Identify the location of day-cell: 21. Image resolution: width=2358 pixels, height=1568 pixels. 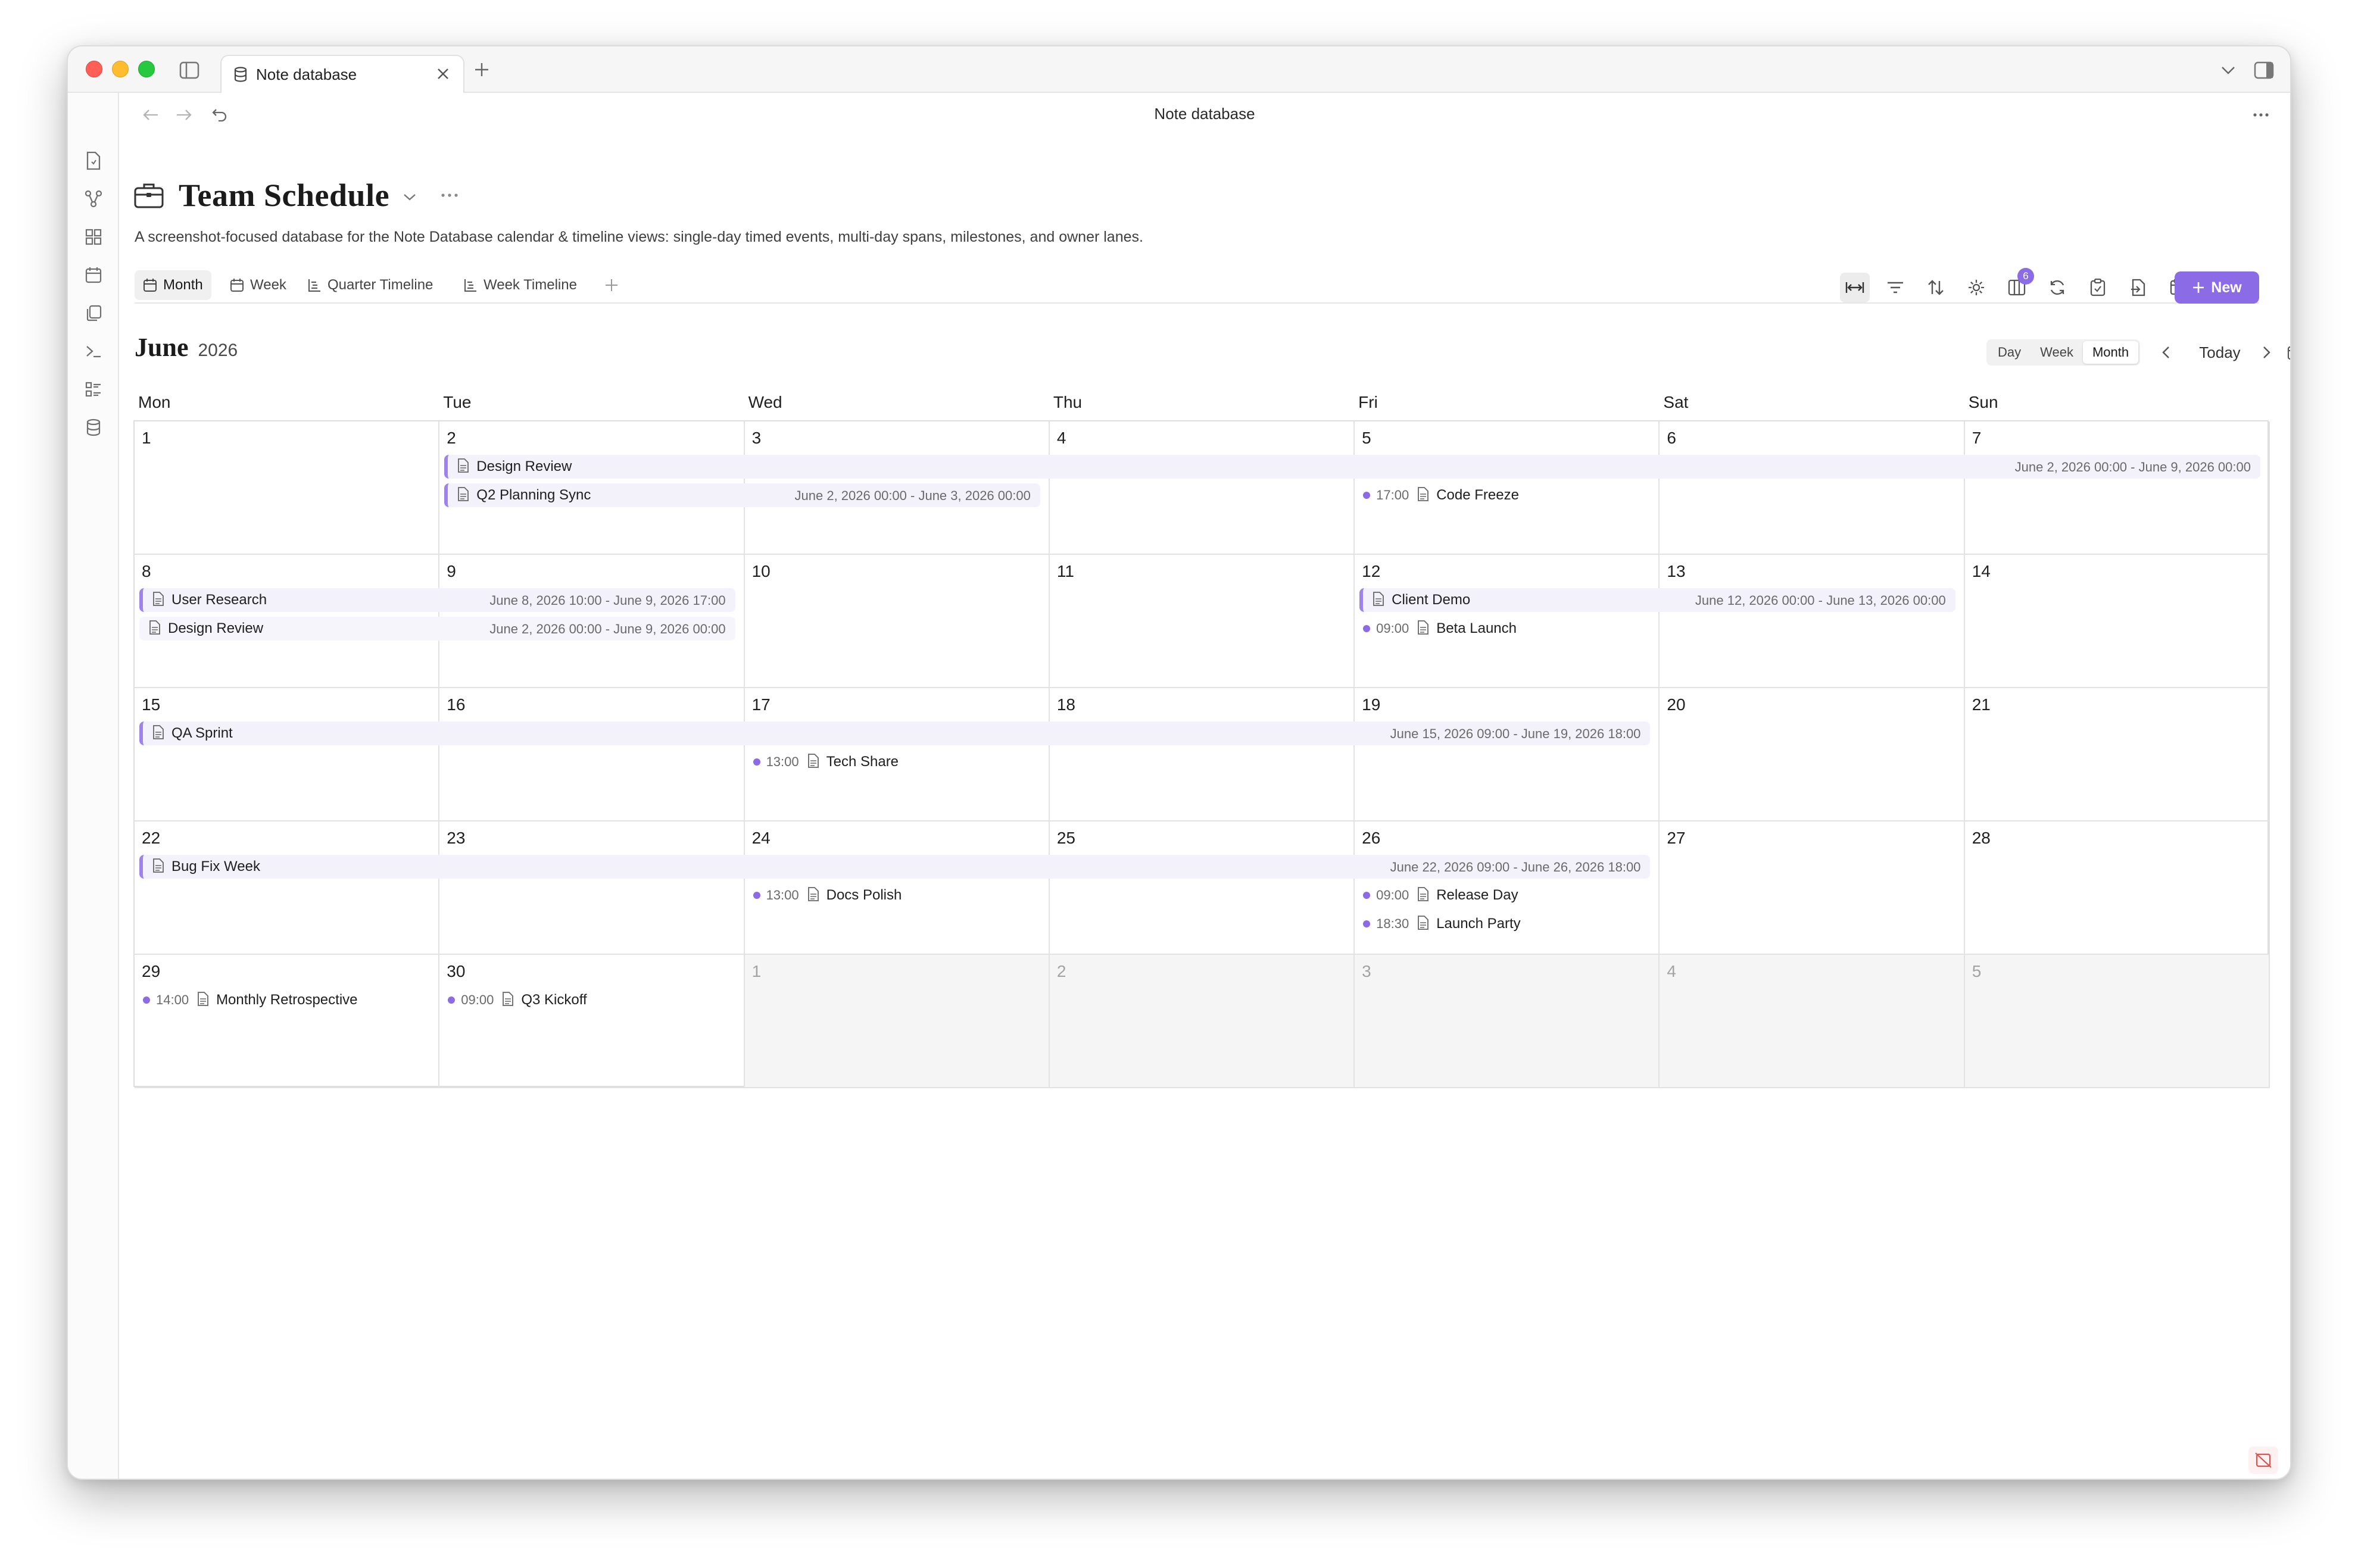
(2117, 755).